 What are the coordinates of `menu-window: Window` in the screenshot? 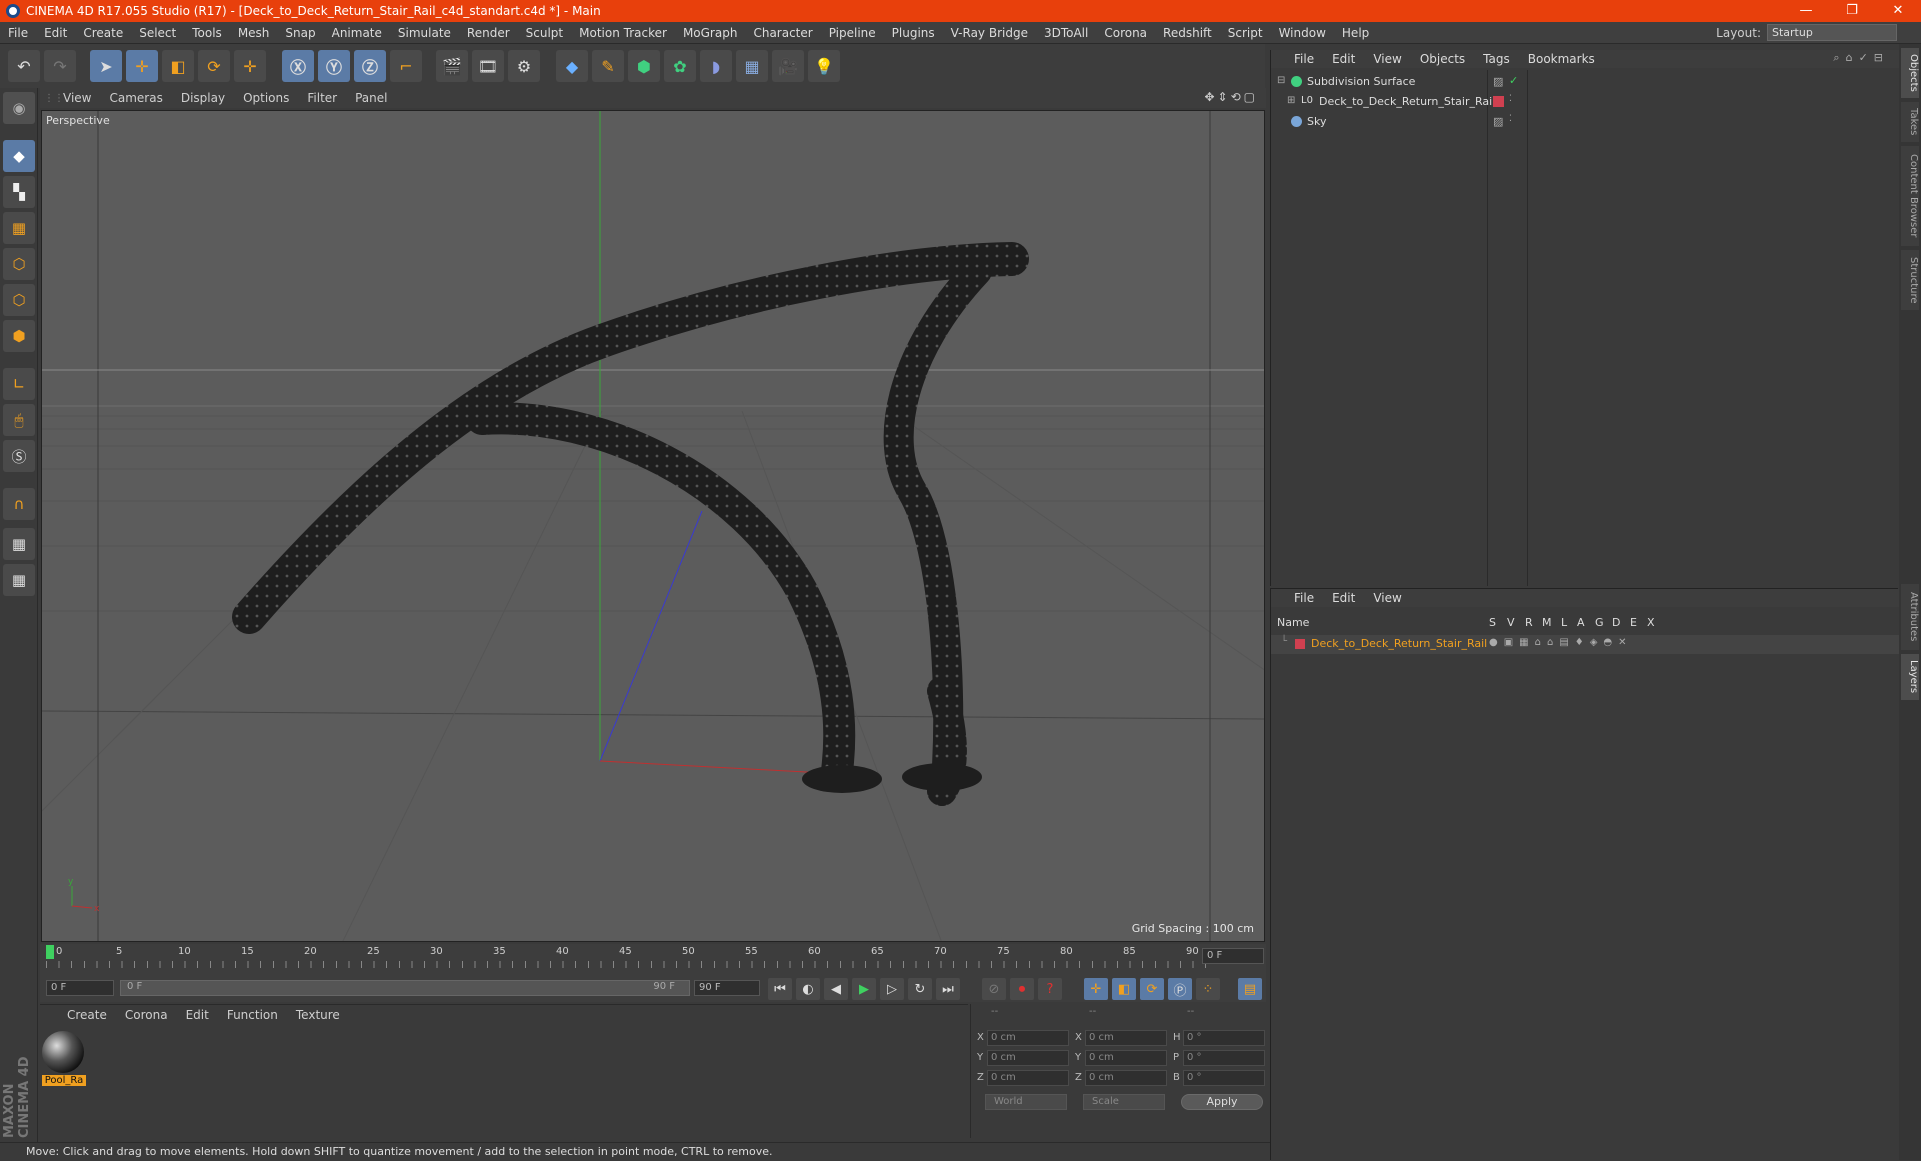 It's located at (1302, 33).